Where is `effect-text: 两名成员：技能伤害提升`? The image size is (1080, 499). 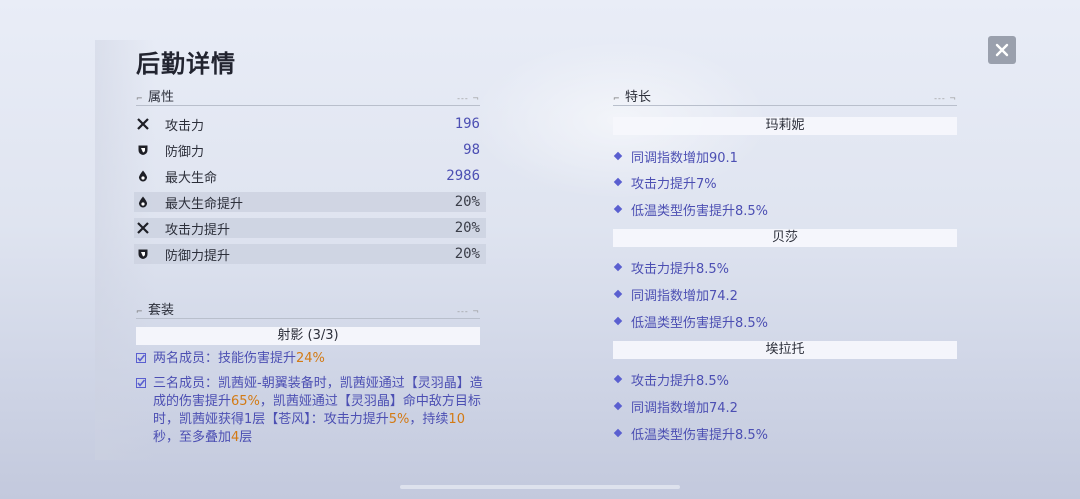
effect-text: 两名成员：技能伤害提升 is located at coordinates (225, 358).